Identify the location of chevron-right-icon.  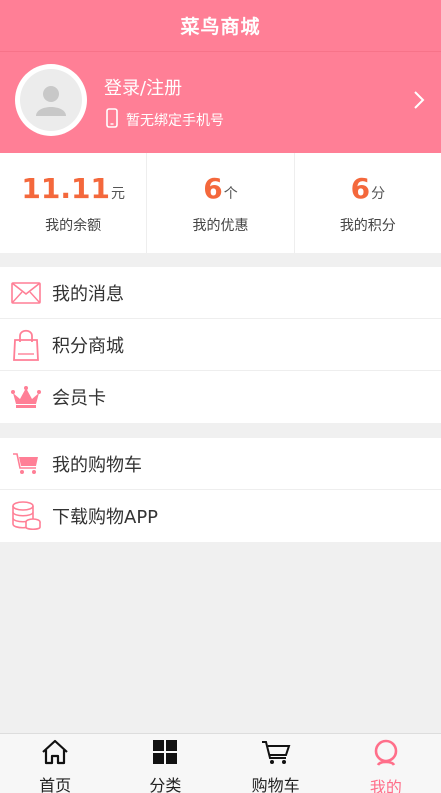
(419, 102).